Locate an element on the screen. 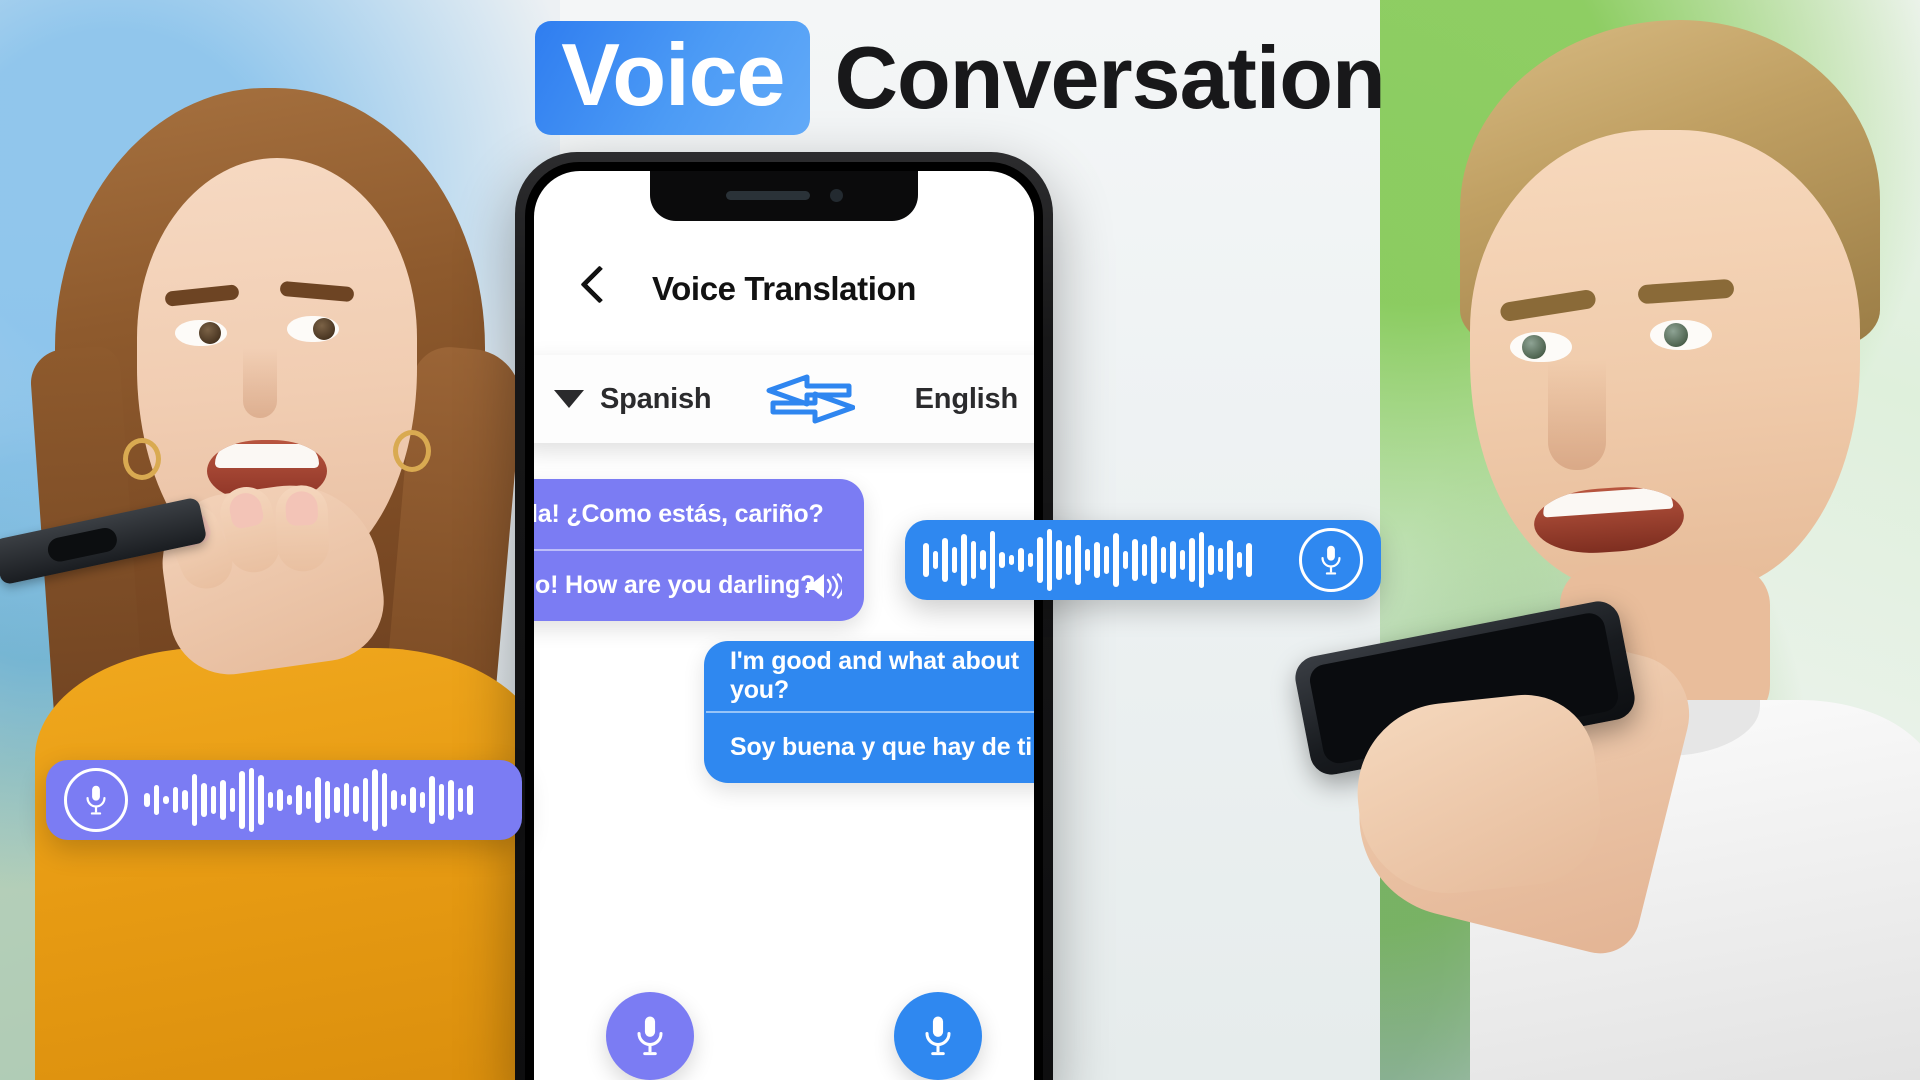  message-original-text: ¡Hola! ¿Como estás, cariño? is located at coordinates (679, 513).